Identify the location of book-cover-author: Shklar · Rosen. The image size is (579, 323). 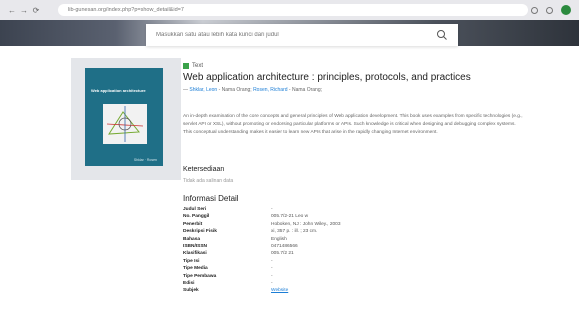
(145, 160).